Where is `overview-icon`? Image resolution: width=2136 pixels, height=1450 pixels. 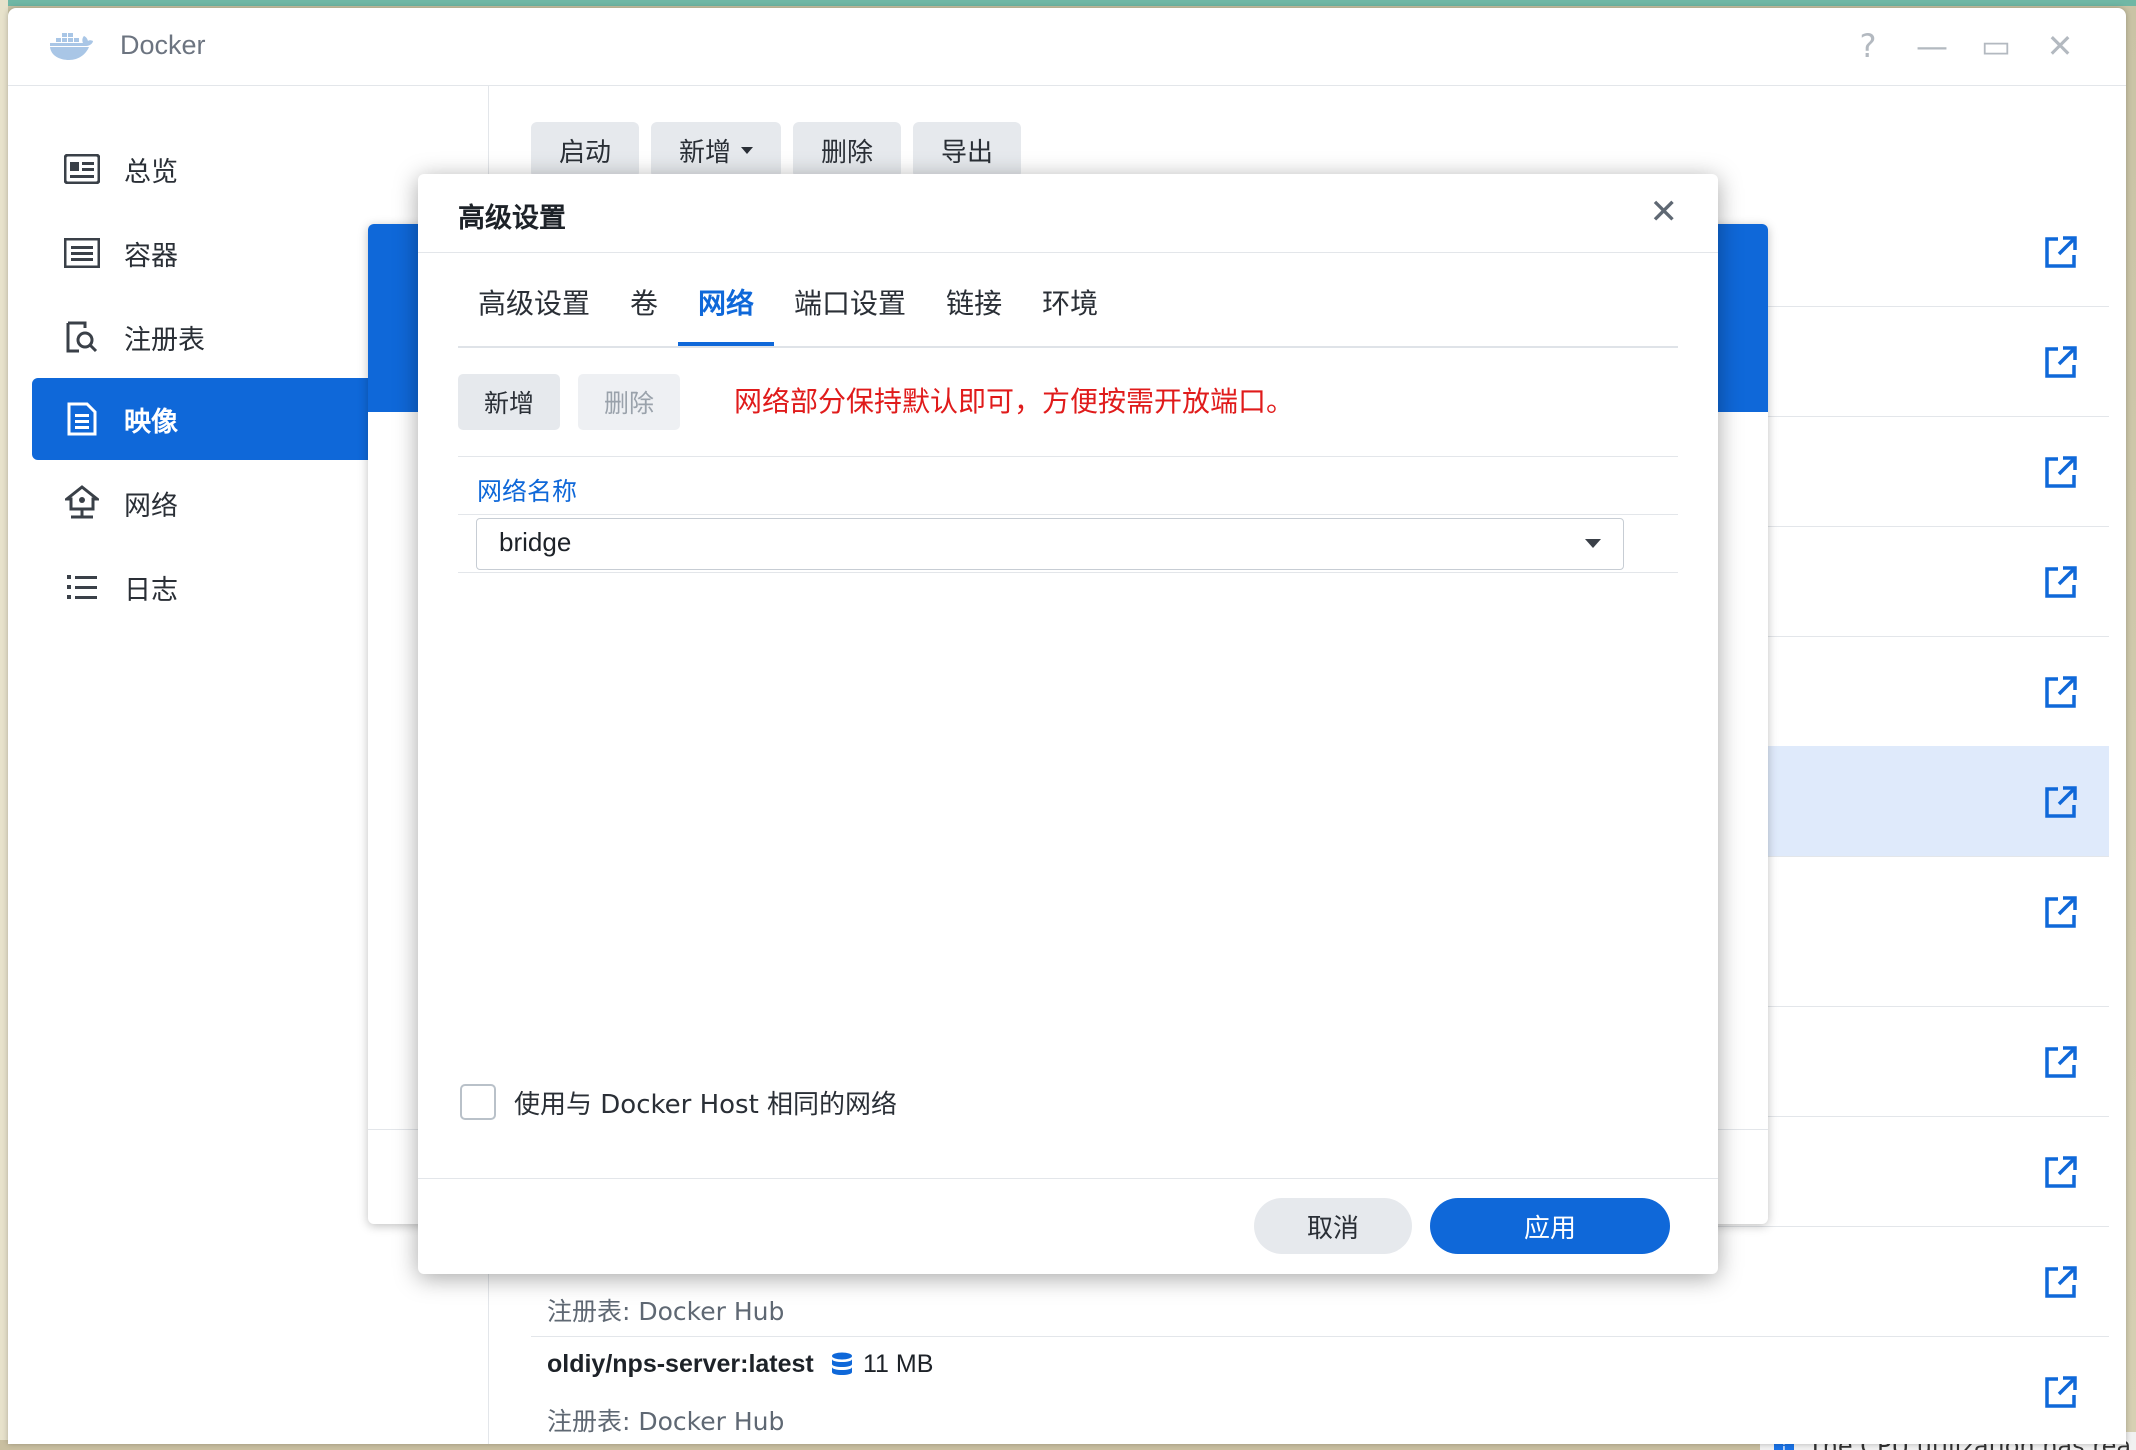 overview-icon is located at coordinates (82, 169).